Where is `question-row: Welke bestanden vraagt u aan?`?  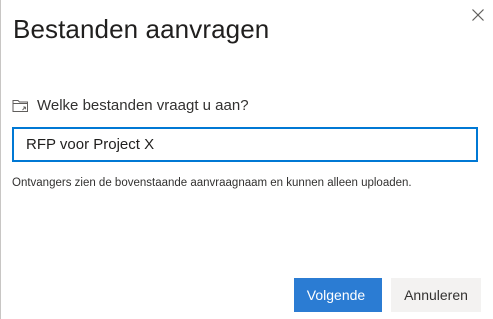
question-row: Welke bestanden vraagt u aan? is located at coordinates (130, 105).